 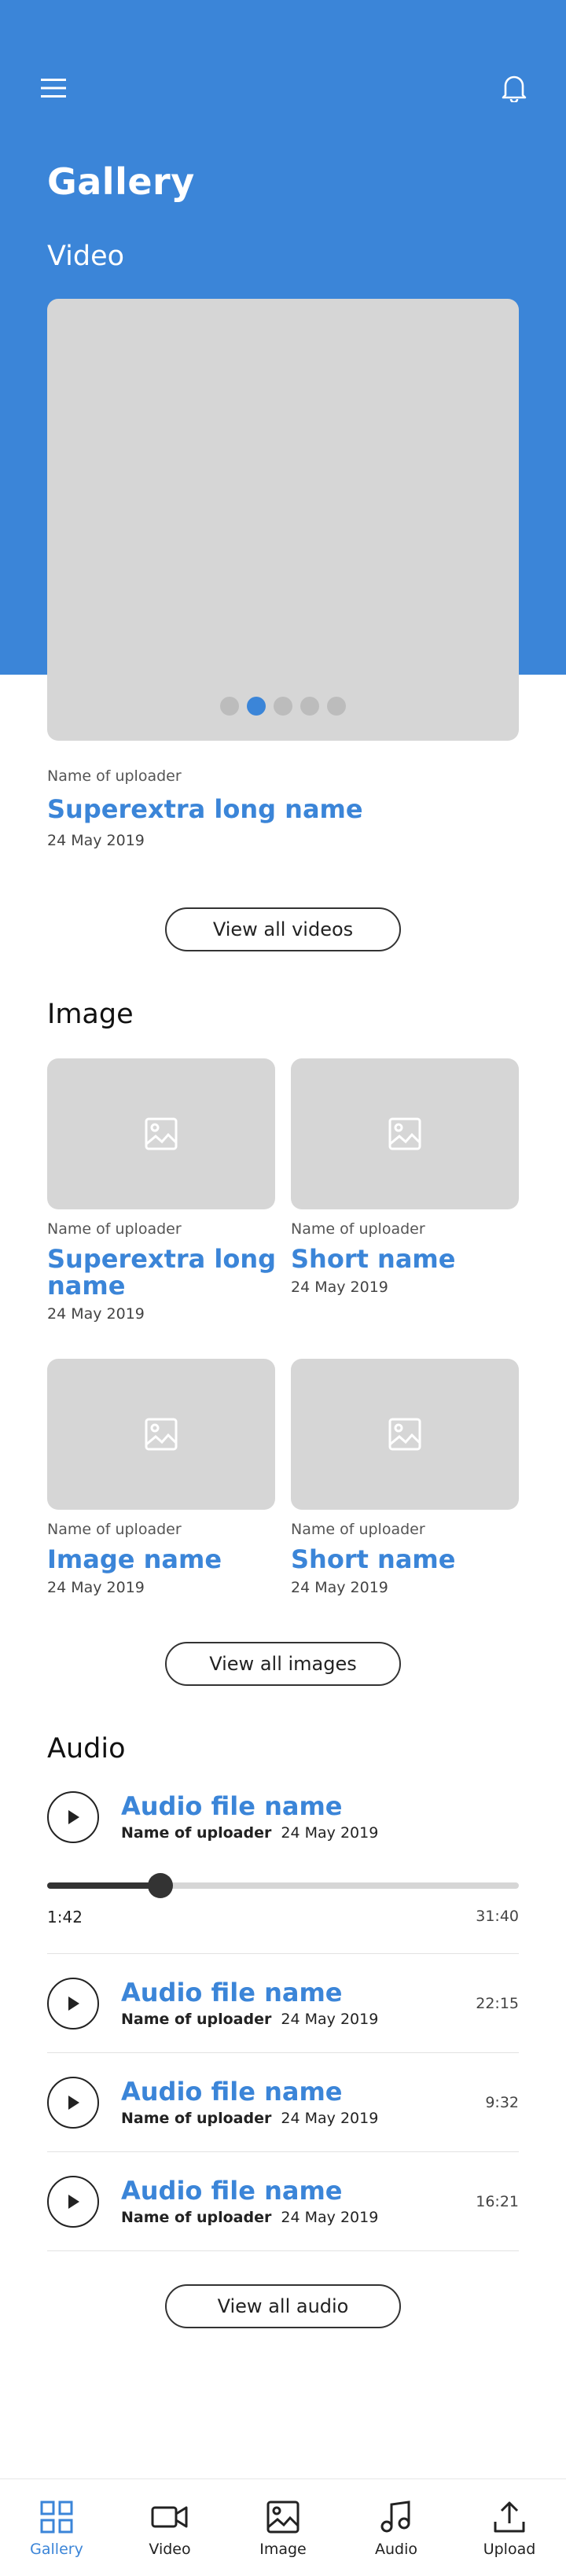 I want to click on upload-icon, so click(x=509, y=2517).